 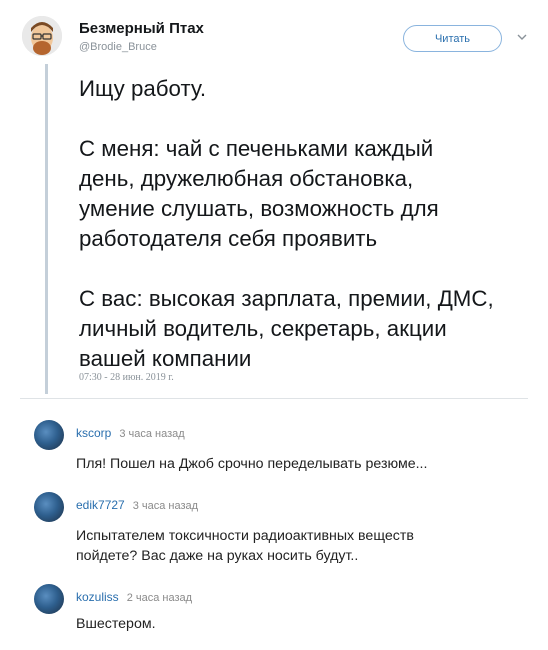 What do you see at coordinates (141, 28) in the screenshot?
I see `display-name: Безмерный Птах` at bounding box center [141, 28].